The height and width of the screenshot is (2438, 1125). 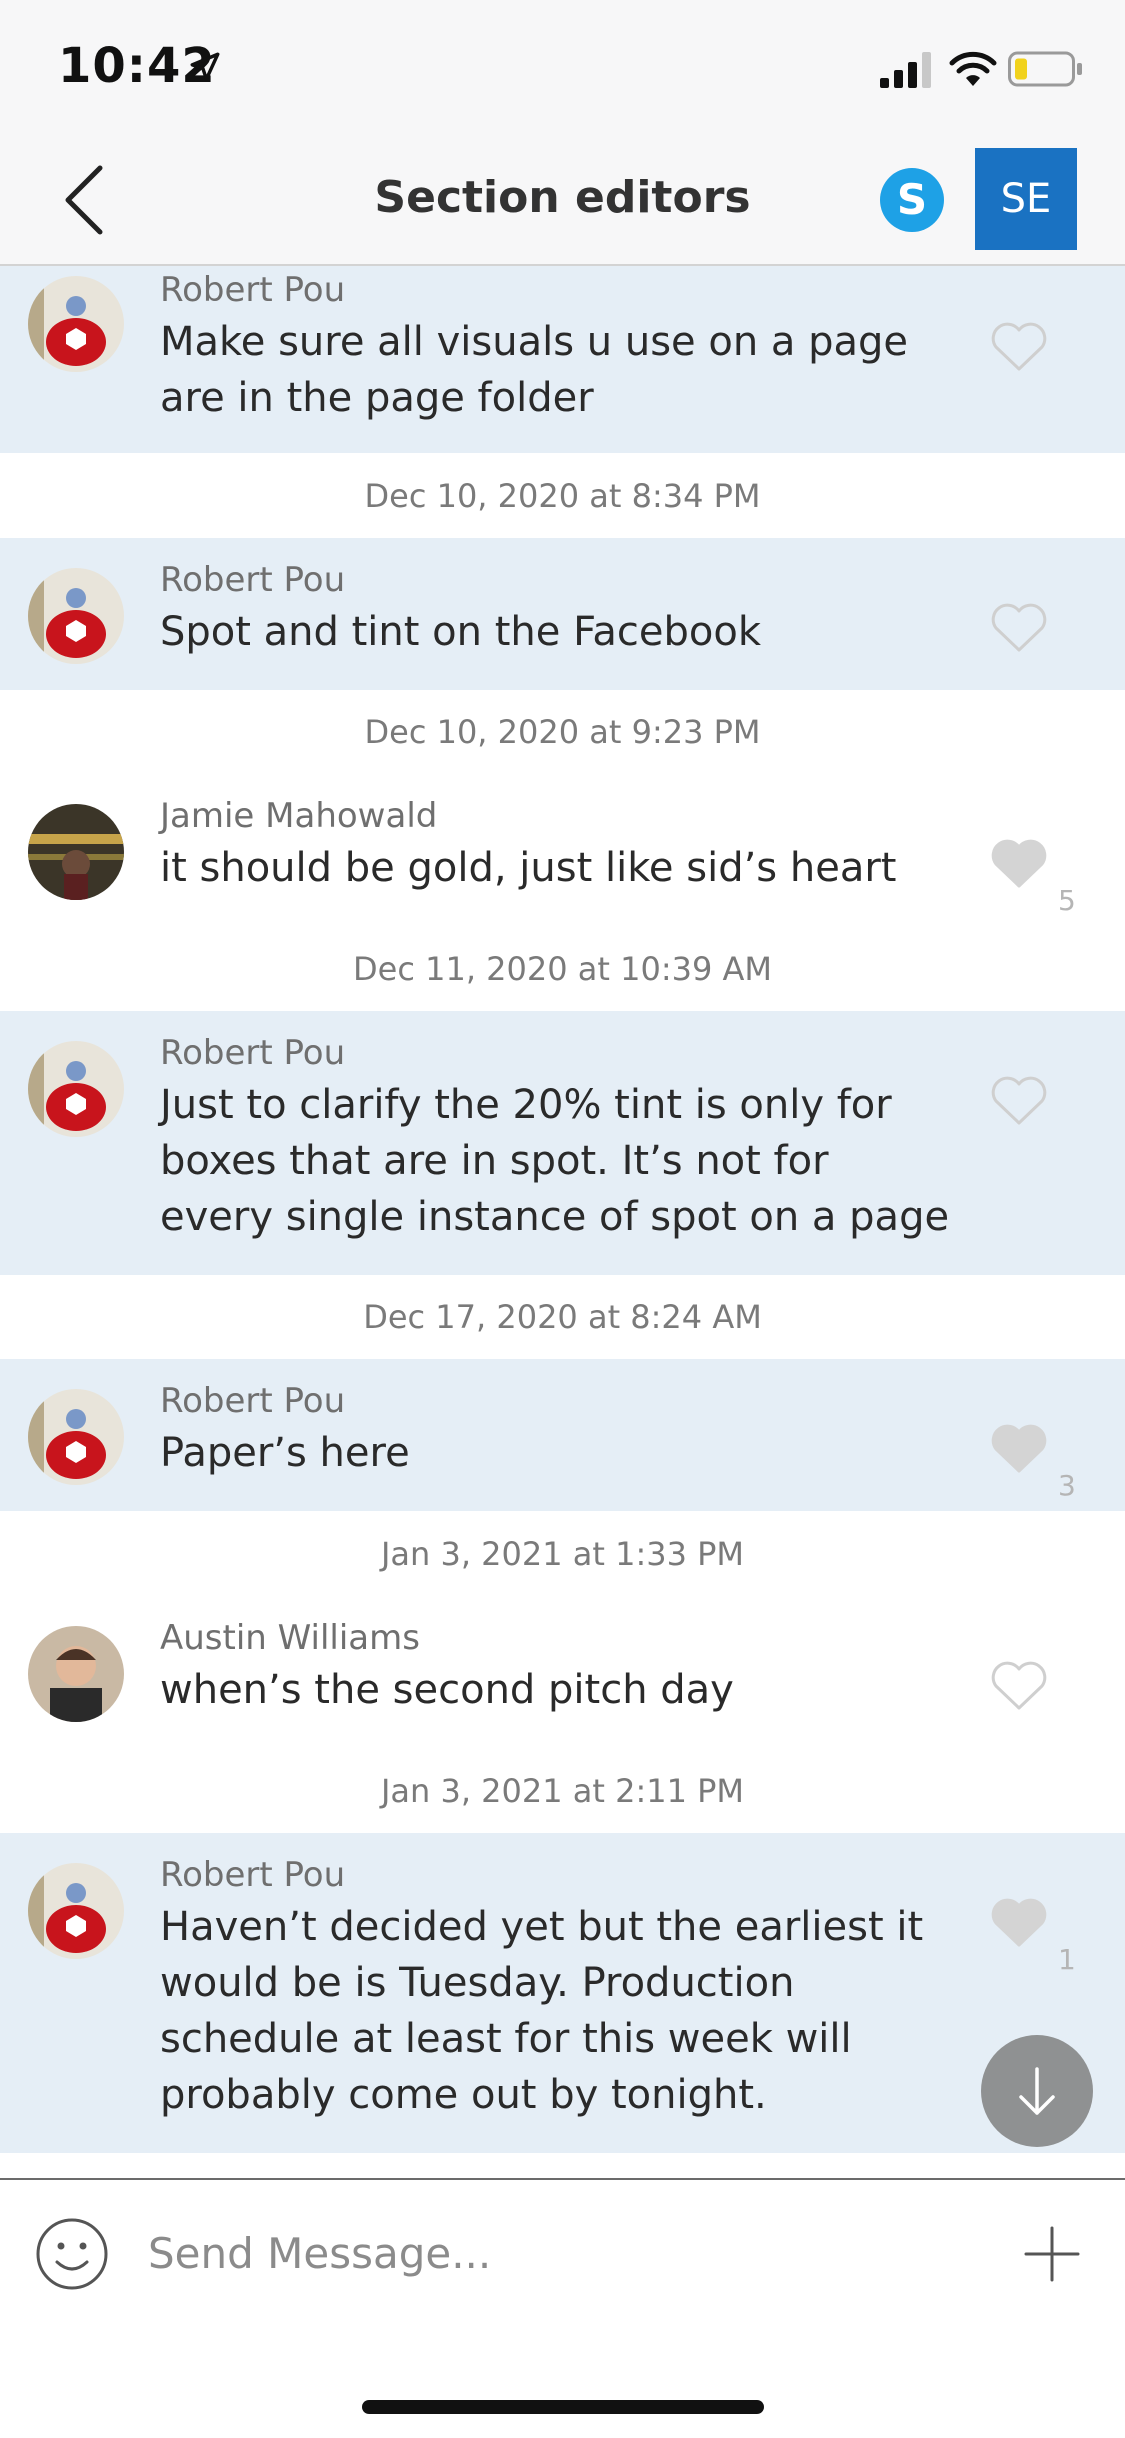 I want to click on location-arrow-icon, so click(x=205, y=66).